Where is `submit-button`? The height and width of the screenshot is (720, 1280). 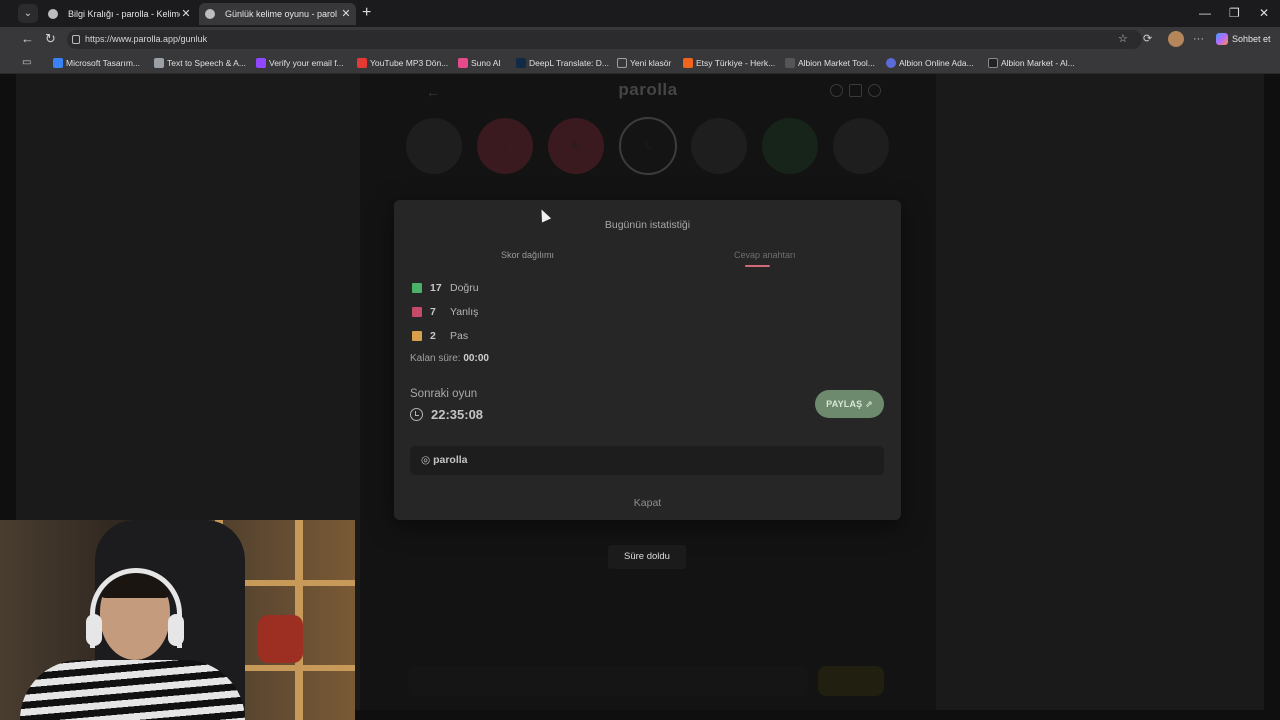
submit-button is located at coordinates (851, 681).